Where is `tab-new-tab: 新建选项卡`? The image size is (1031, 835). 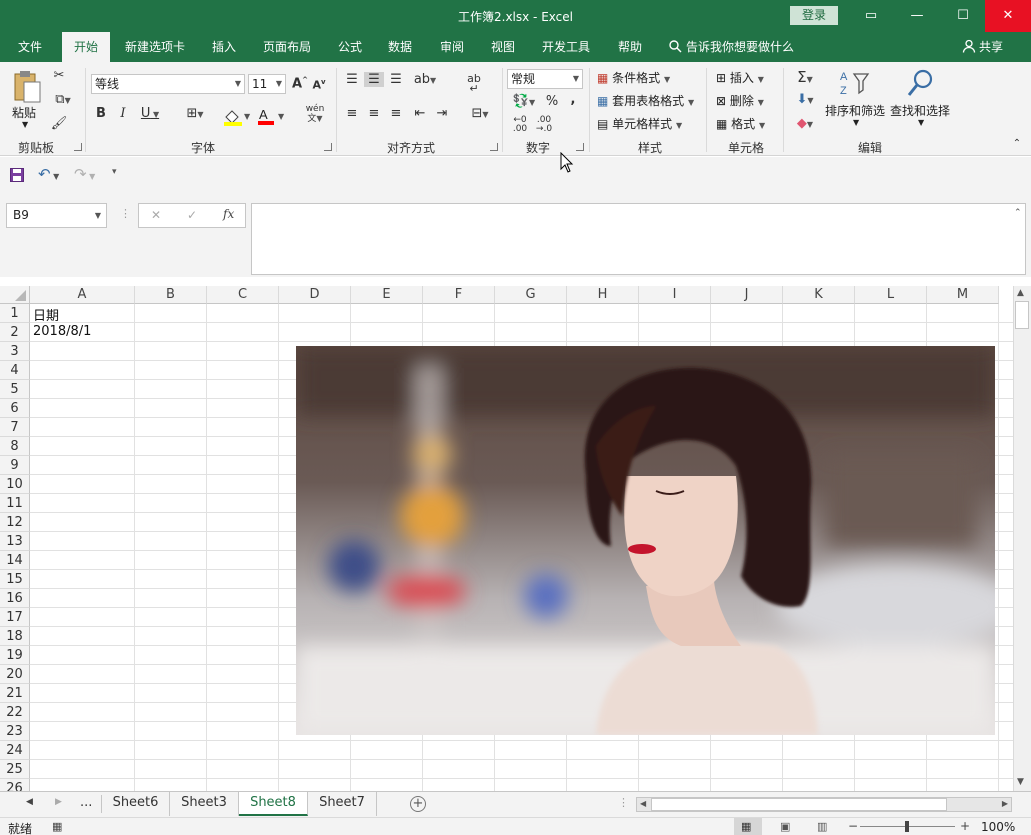 tab-new-tab: 新建选项卡 is located at coordinates (155, 47).